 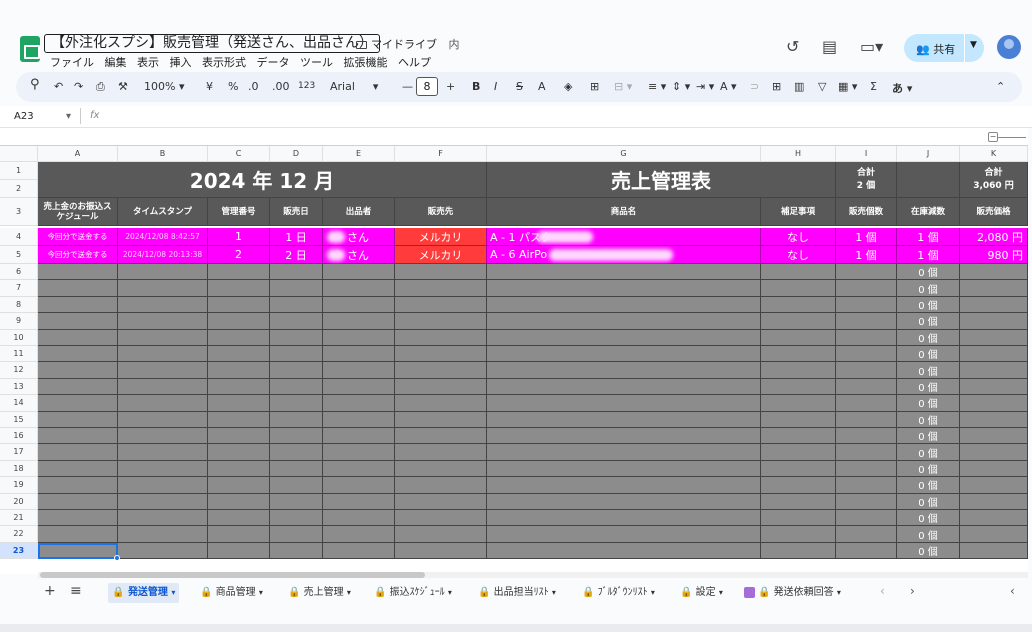 I want to click on column-header-d: D, so click(x=296, y=154).